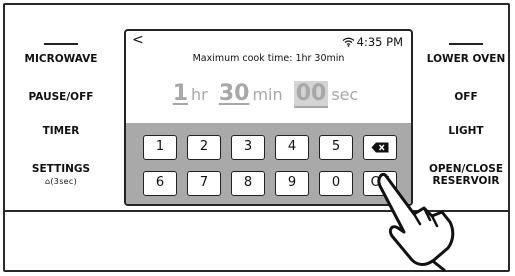 This screenshot has height=276, width=515. Describe the element at coordinates (61, 97) in the screenshot. I see `pause-off-button: PAUSE/OFF` at that location.